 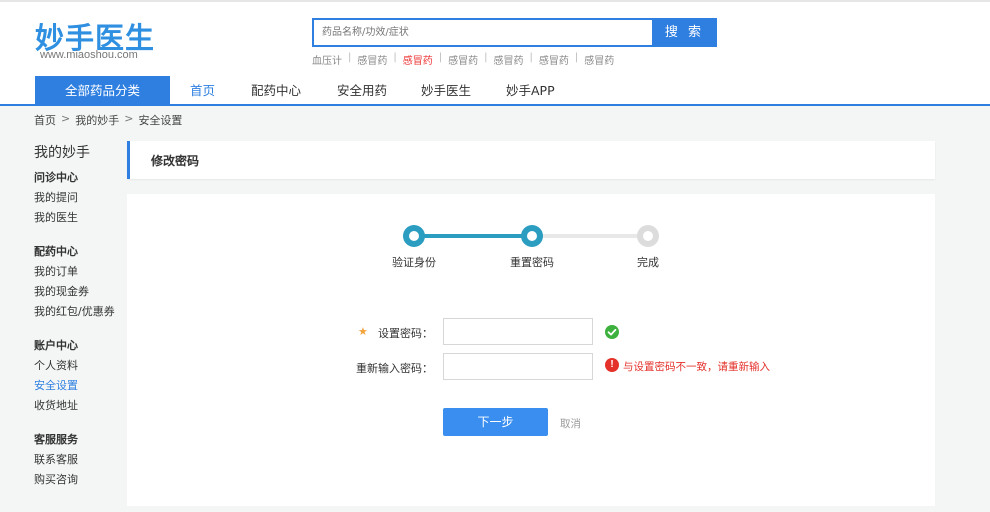 I want to click on search-button: 搜 索, so click(x=684, y=32).